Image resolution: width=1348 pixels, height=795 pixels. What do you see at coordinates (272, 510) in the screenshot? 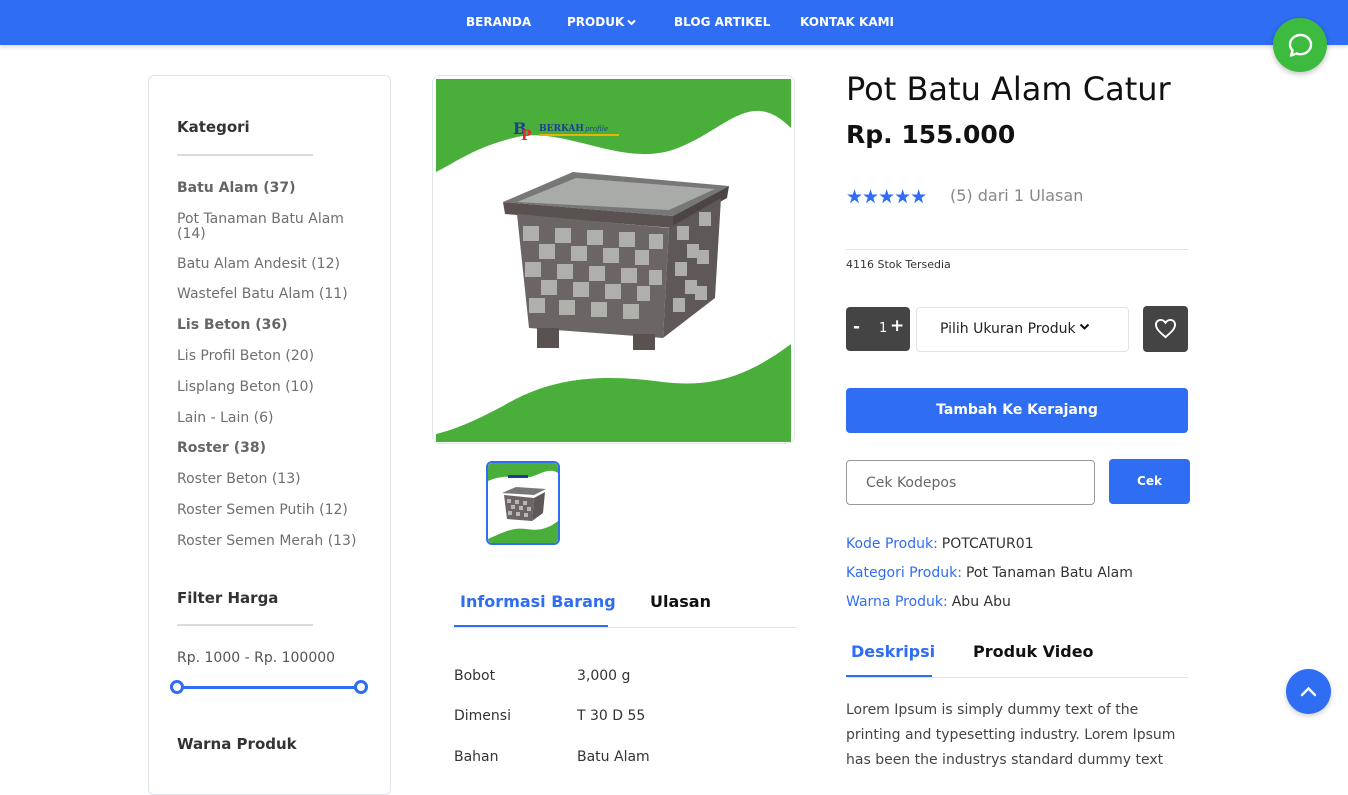
I see `category-item: Roster Semen Putih (12)` at bounding box center [272, 510].